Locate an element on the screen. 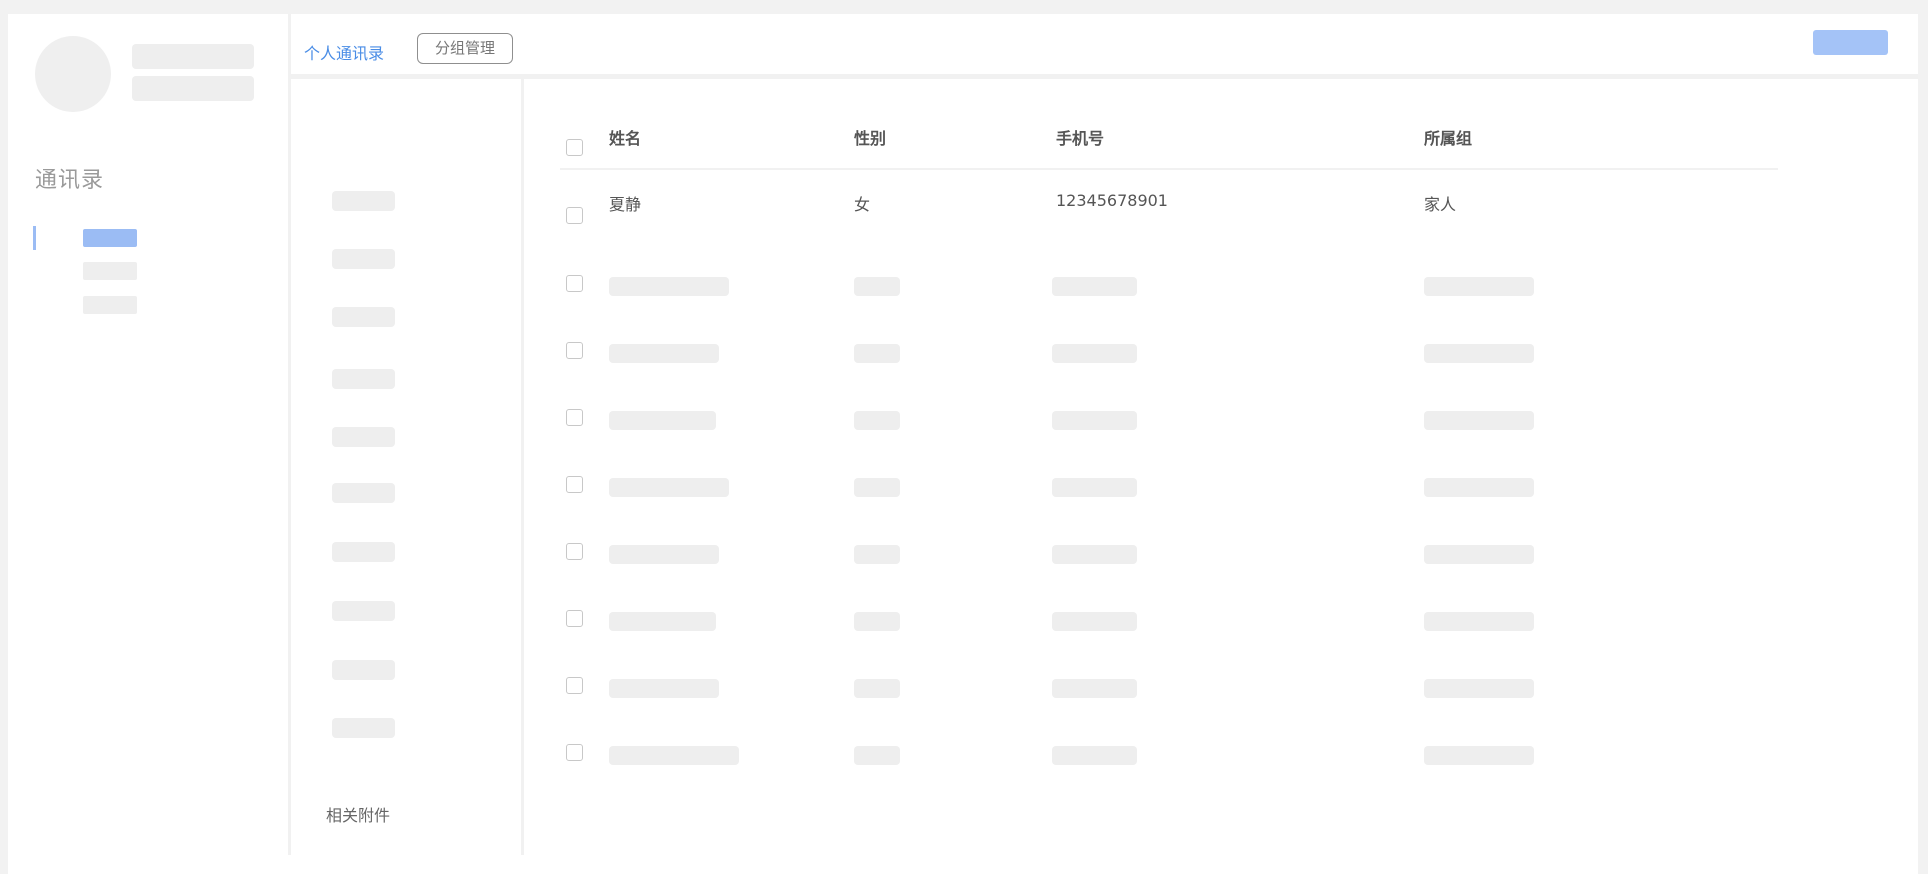  column-header-name: 姓名 is located at coordinates (625, 138).